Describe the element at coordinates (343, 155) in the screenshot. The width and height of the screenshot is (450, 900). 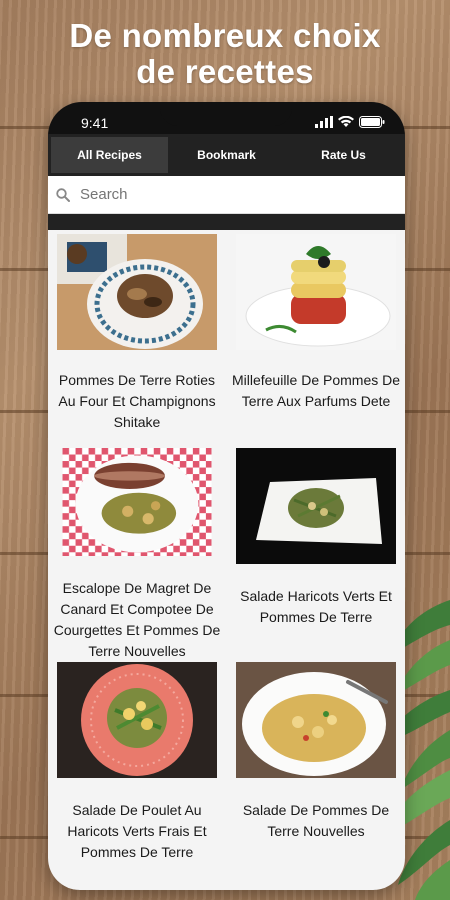
I see `tab-rate-us: Rate Us` at that location.